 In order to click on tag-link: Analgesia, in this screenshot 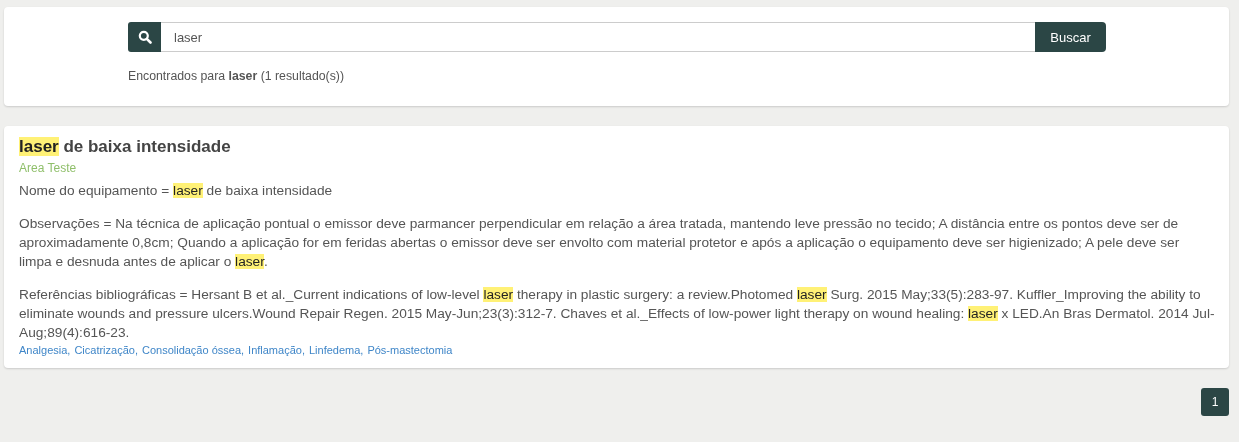, I will do `click(45, 350)`.